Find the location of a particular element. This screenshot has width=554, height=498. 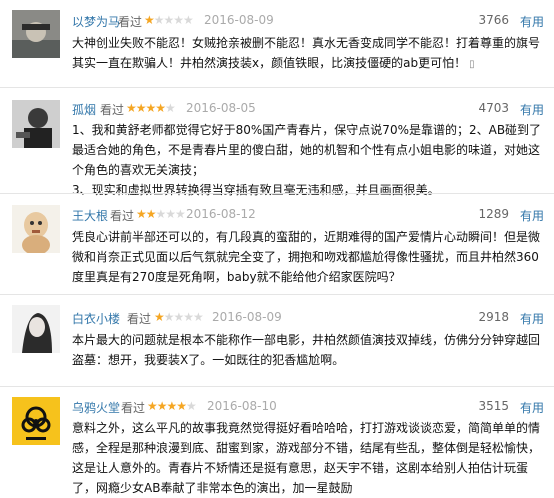

username: 乌鸦火堂 is located at coordinates (96, 407).